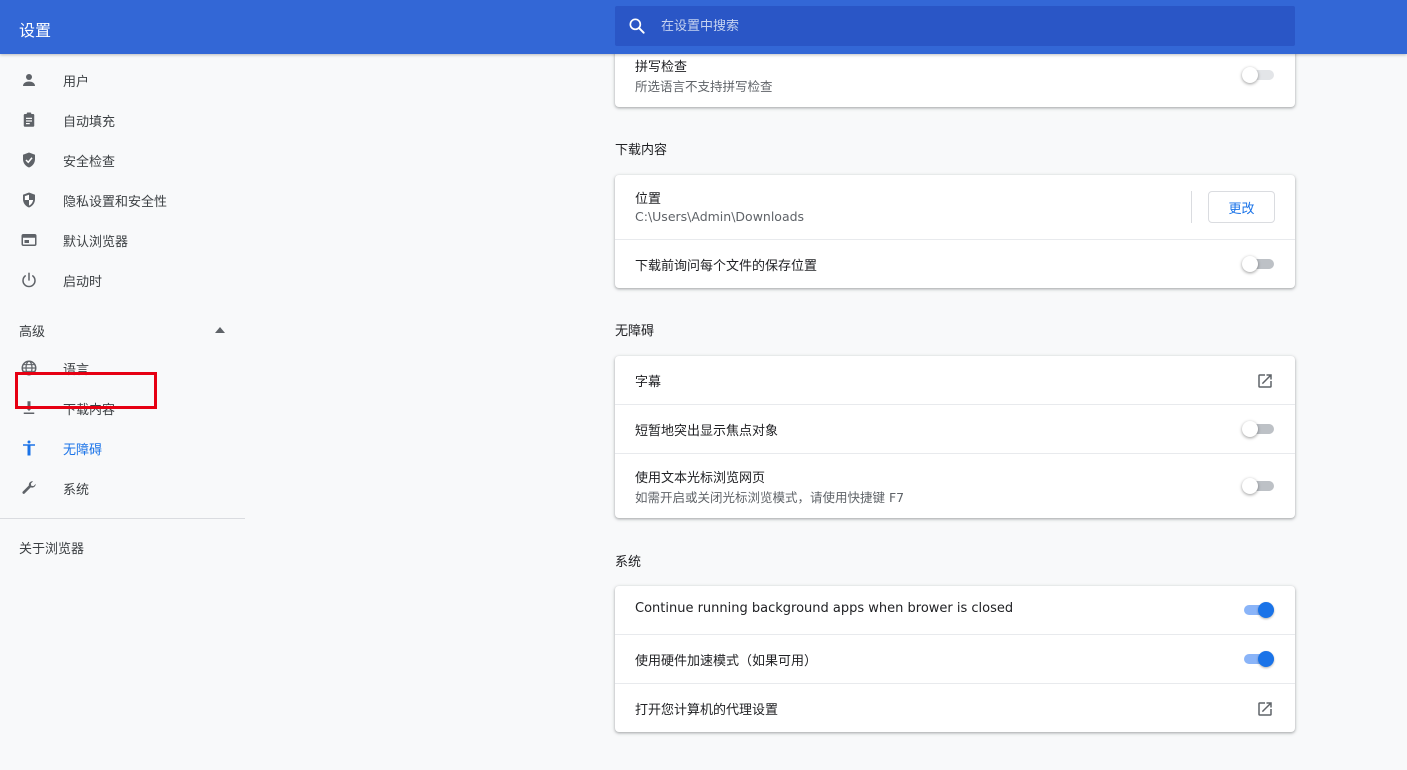  Describe the element at coordinates (700, 478) in the screenshot. I see `caret-browsing-title: 使用文本光标浏览网页` at that location.